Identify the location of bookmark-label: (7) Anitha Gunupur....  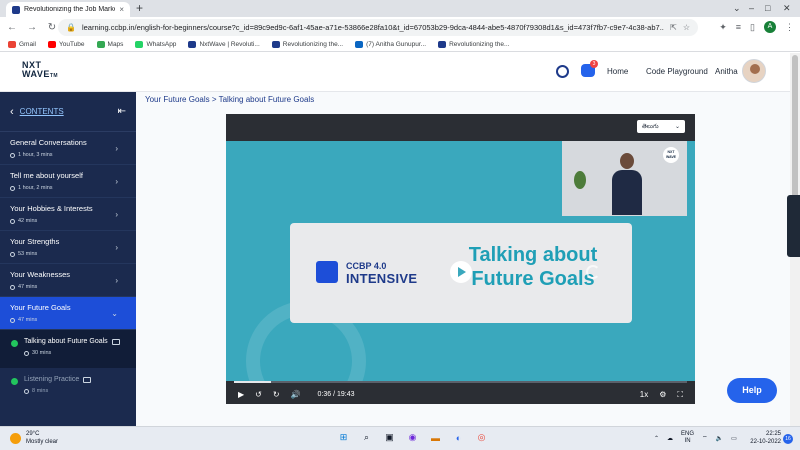
(396, 44).